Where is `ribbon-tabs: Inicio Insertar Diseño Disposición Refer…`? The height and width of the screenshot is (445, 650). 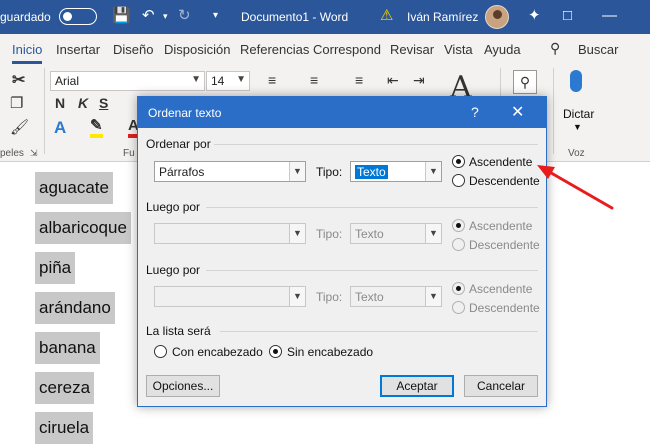
ribbon-tabs: Inicio Insertar Diseño Disposición Refer… is located at coordinates (325, 49).